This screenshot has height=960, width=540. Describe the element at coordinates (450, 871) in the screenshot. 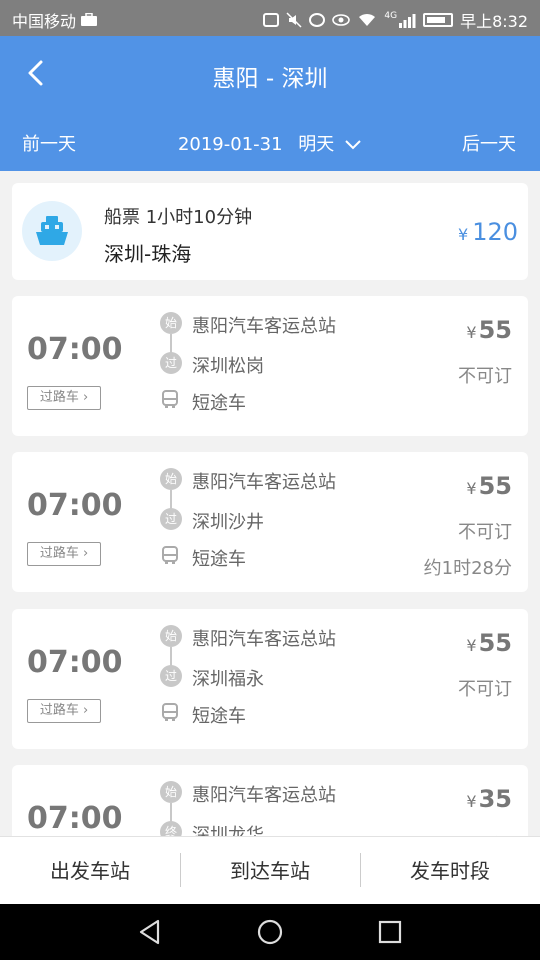

I see `departure-time-filter: 发车时段` at that location.